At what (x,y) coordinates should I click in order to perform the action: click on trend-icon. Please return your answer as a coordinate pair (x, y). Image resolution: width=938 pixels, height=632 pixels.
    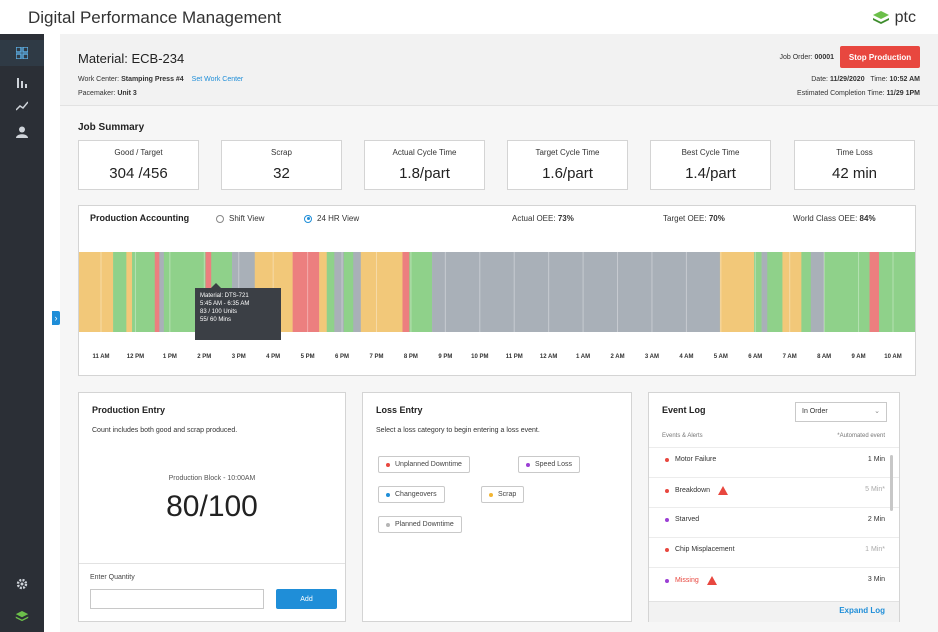
    Looking at the image, I should click on (22, 106).